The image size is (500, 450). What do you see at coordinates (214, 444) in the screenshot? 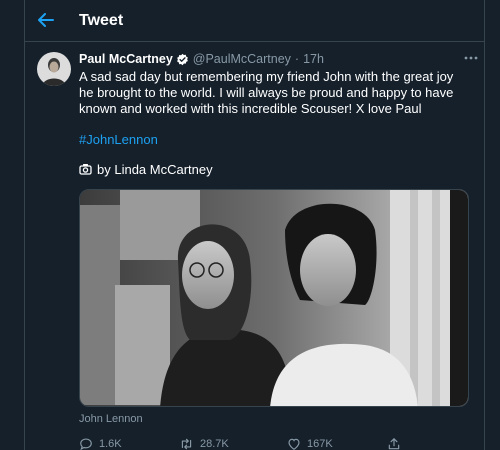
I see `retweet-count: 28.7K` at bounding box center [214, 444].